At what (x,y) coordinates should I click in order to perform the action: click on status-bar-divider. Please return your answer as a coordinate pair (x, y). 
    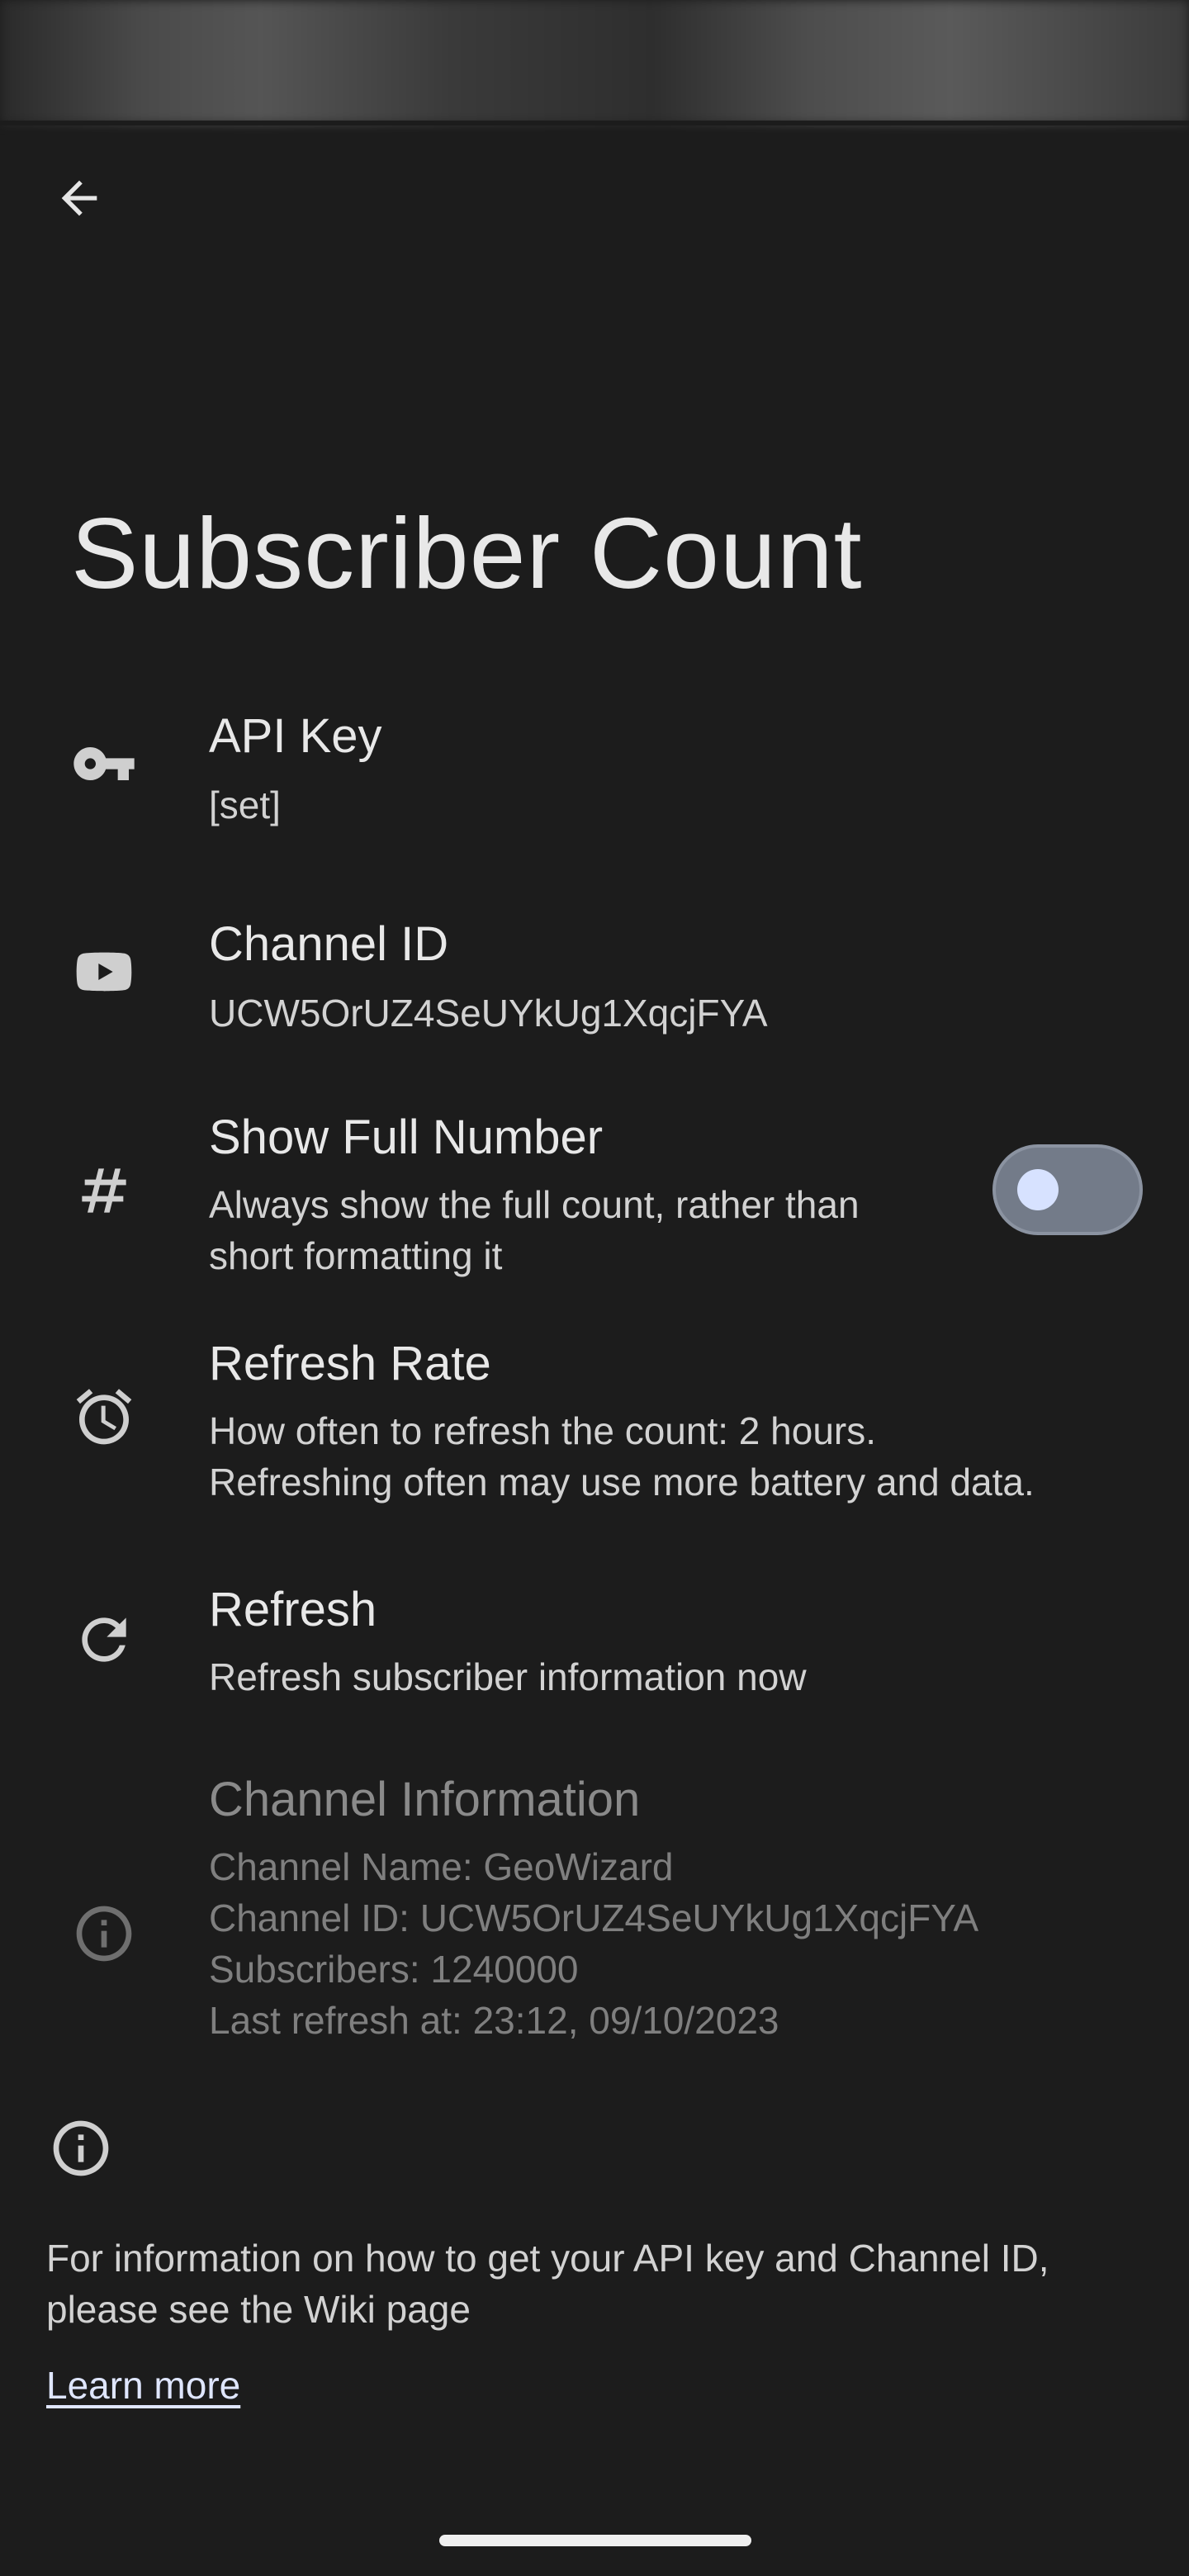
    Looking at the image, I should click on (594, 123).